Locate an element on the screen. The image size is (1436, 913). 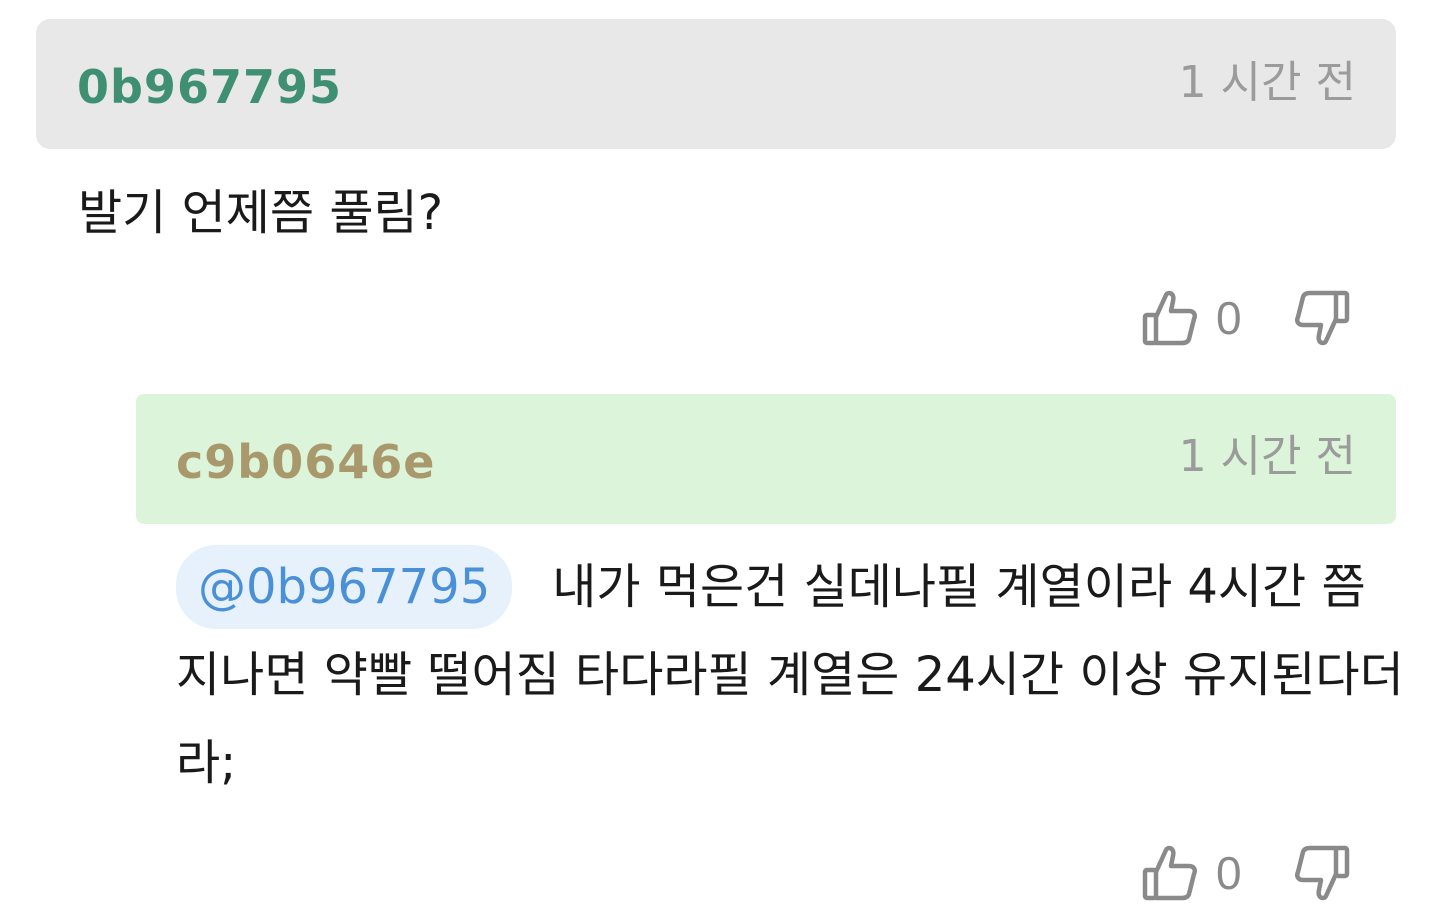
comment-text: 발기 언제쯤 풀림? is located at coordinates (261, 213).